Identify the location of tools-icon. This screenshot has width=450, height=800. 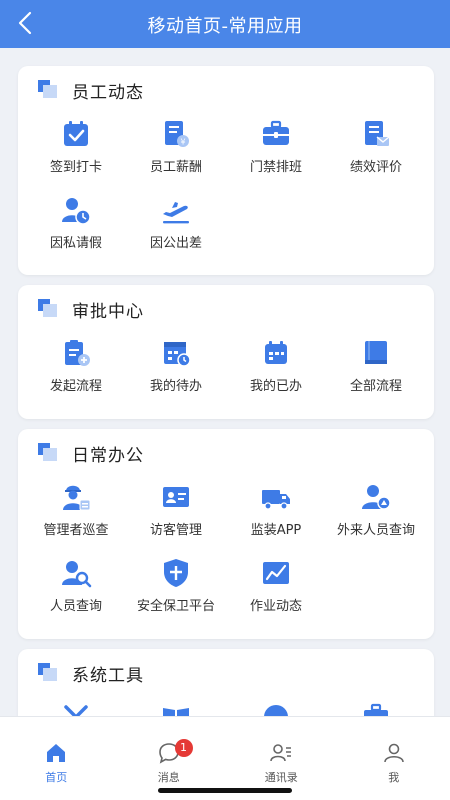
(76, 710).